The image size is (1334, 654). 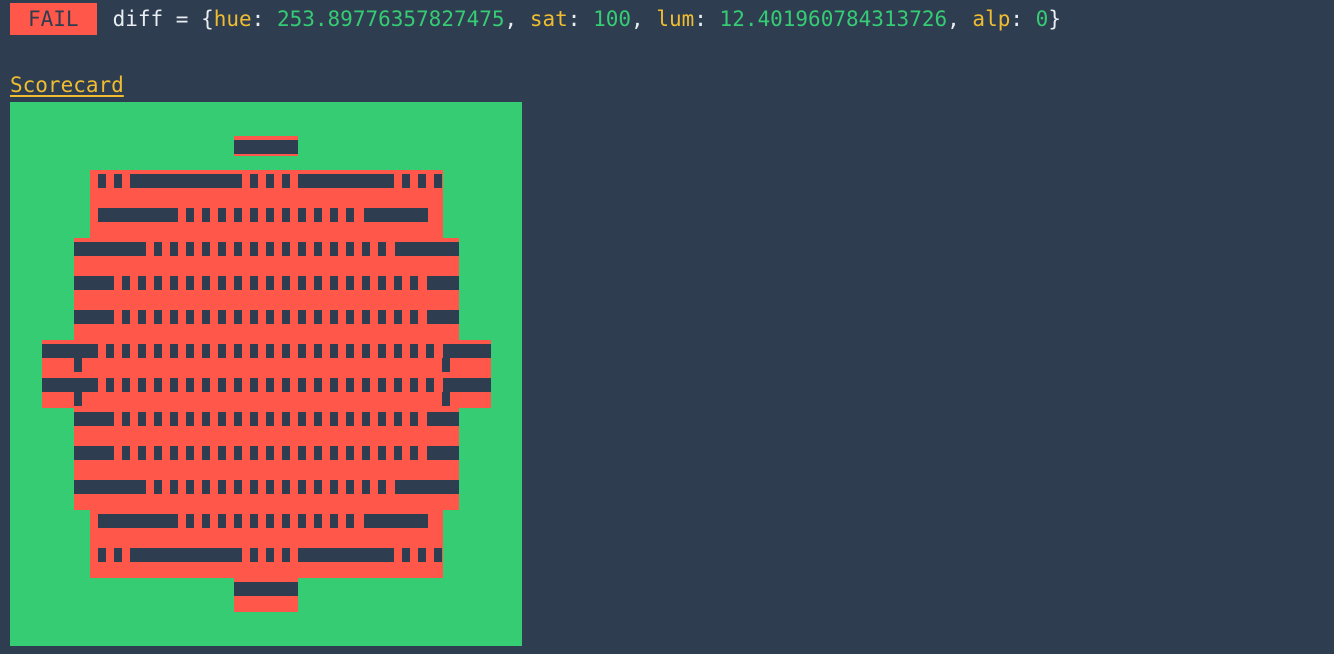 What do you see at coordinates (67, 85) in the screenshot?
I see `scorecard-link: Scorecard` at bounding box center [67, 85].